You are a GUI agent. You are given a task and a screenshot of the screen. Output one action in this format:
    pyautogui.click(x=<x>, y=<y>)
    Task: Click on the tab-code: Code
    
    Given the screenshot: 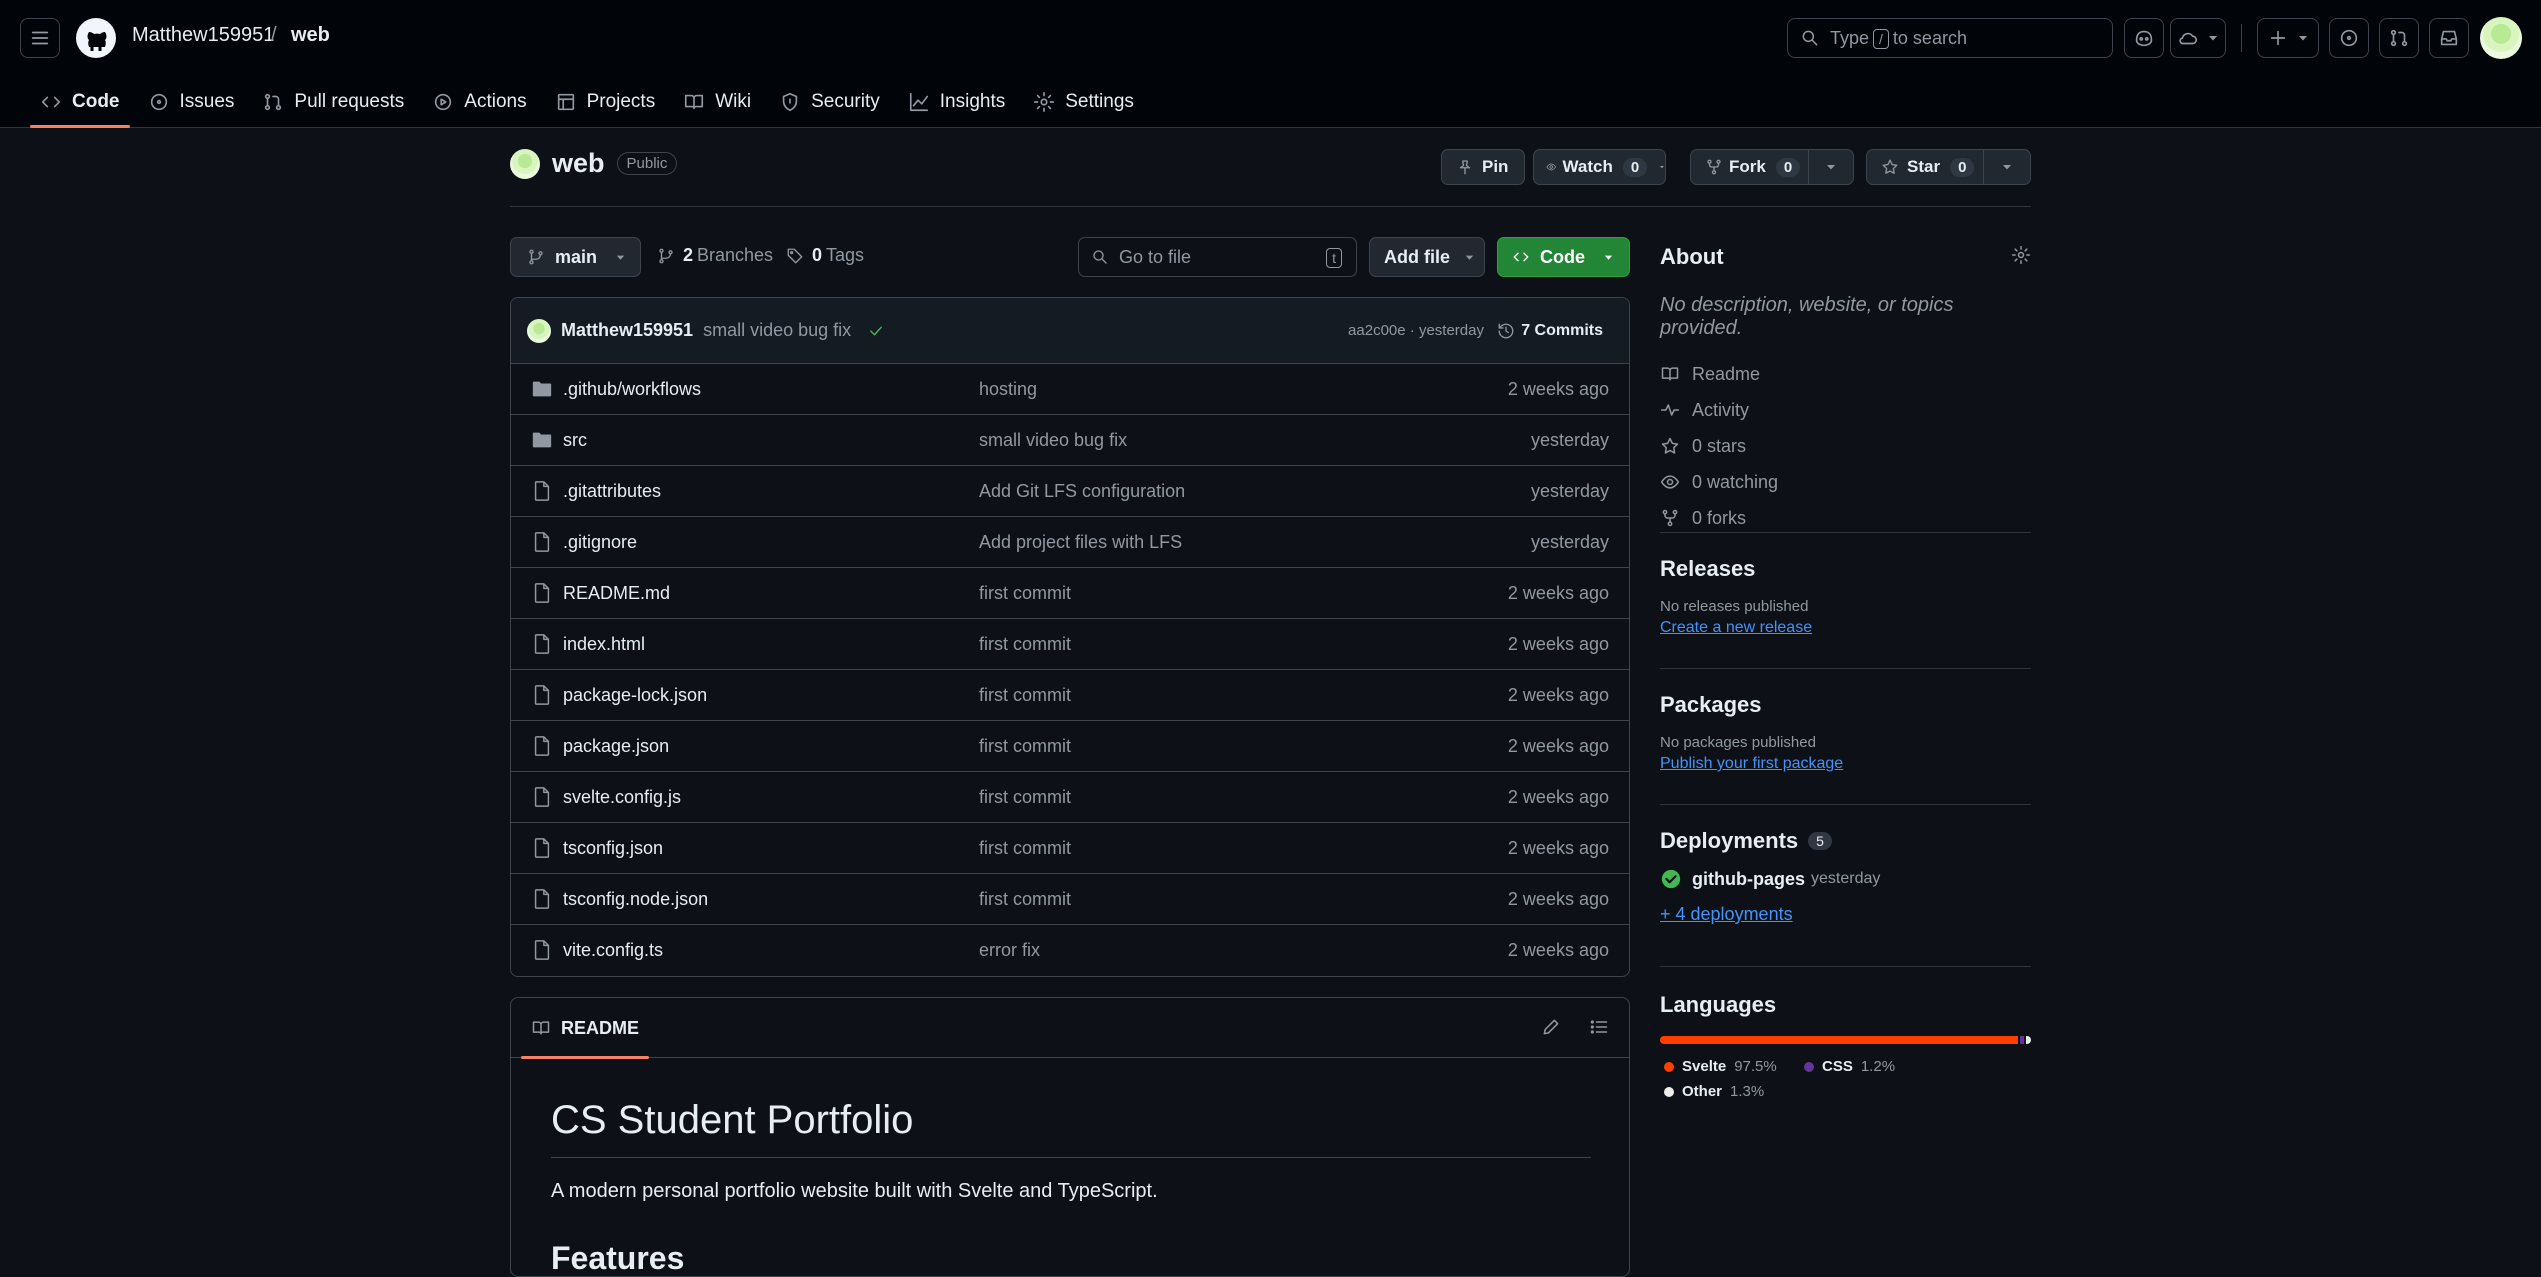 What is the action you would take?
    pyautogui.click(x=80, y=102)
    